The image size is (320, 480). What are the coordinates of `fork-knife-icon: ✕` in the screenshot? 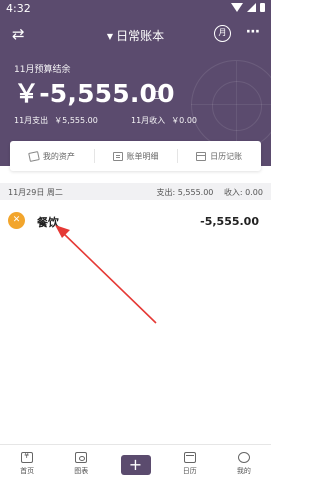 It's located at (16, 220).